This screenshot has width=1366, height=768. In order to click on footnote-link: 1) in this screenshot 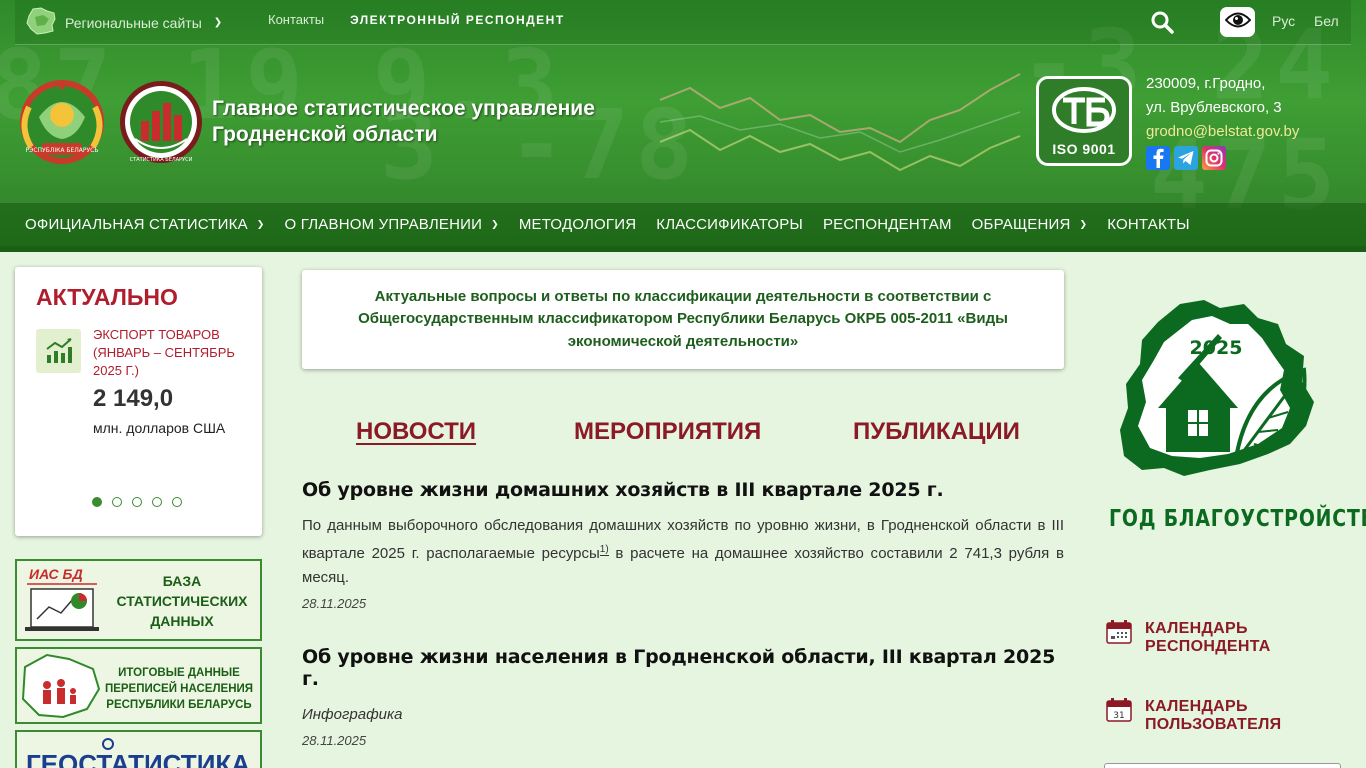, I will do `click(604, 550)`.